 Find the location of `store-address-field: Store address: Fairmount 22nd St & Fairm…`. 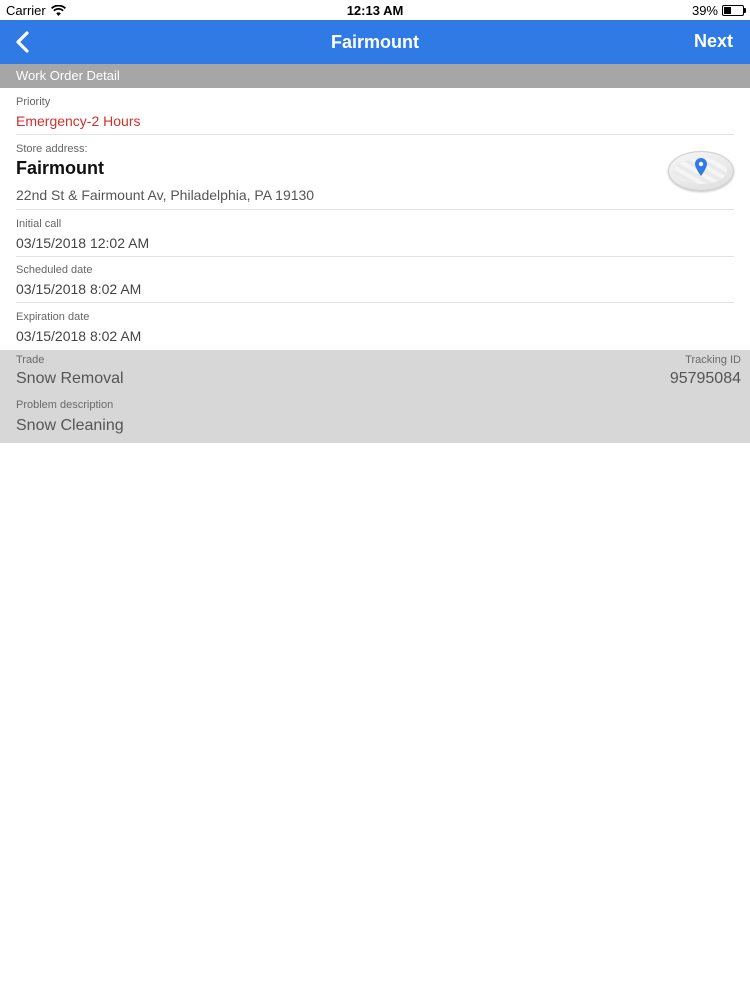

store-address-field: Store address: Fairmount 22nd St & Fairm… is located at coordinates (333, 173).